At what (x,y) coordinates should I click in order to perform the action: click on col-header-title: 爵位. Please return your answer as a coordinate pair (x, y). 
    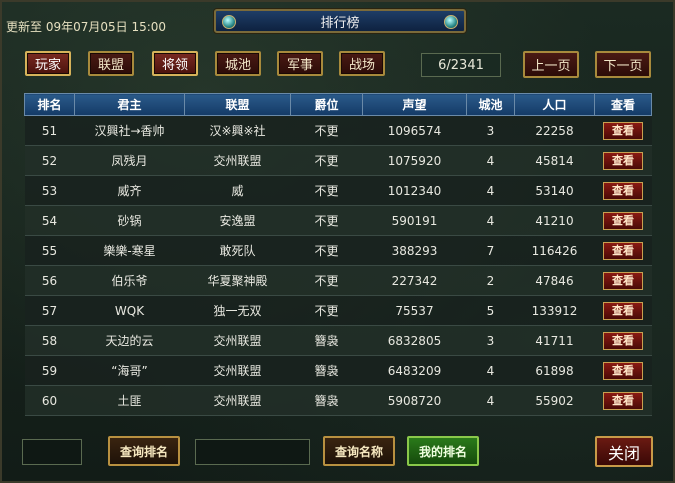
    Looking at the image, I should click on (326, 104).